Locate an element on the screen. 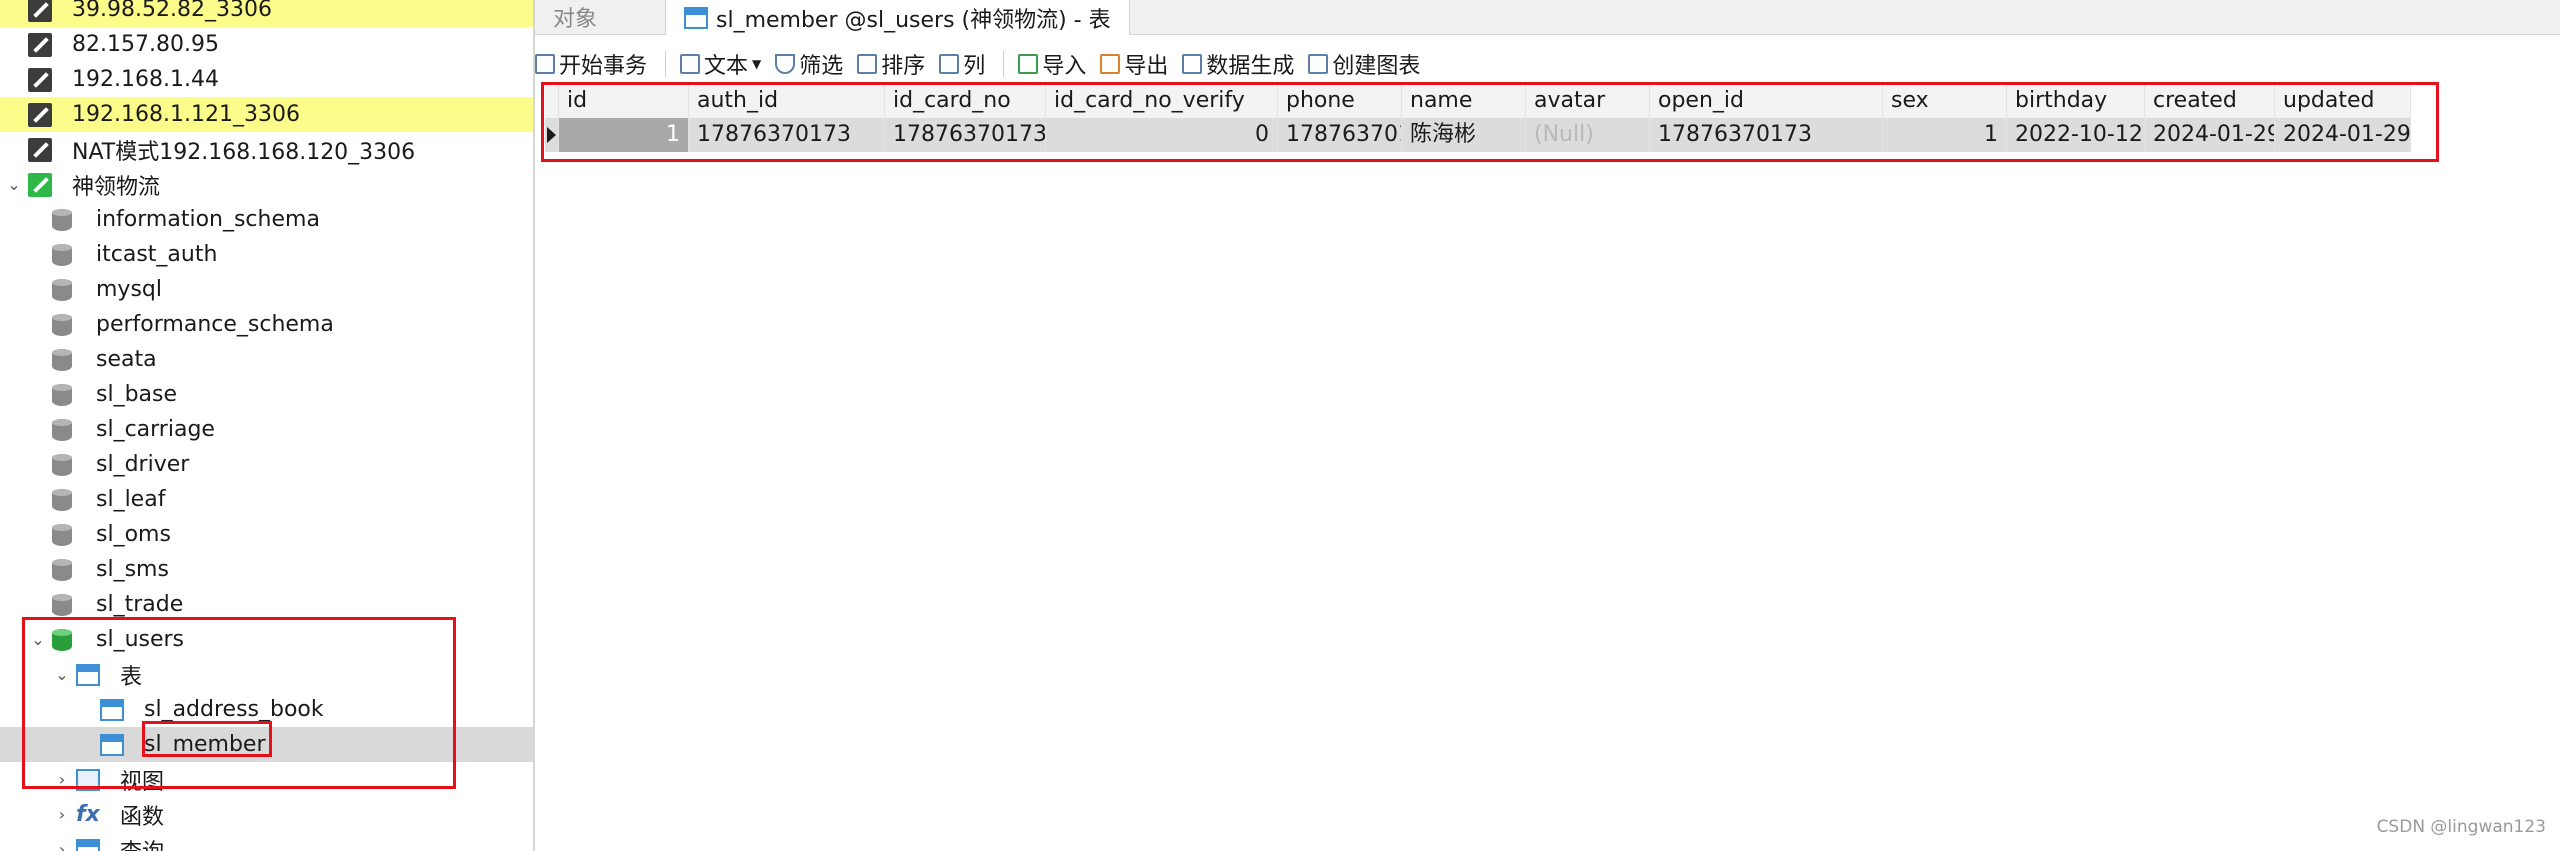 This screenshot has height=851, width=2560. sidebar-item: sl_member is located at coordinates (266, 744).